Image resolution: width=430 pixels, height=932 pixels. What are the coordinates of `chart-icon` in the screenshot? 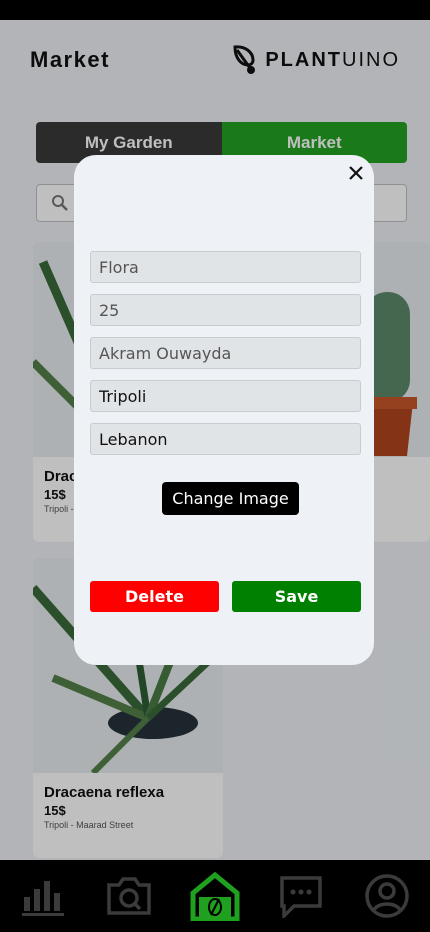 It's located at (43, 898).